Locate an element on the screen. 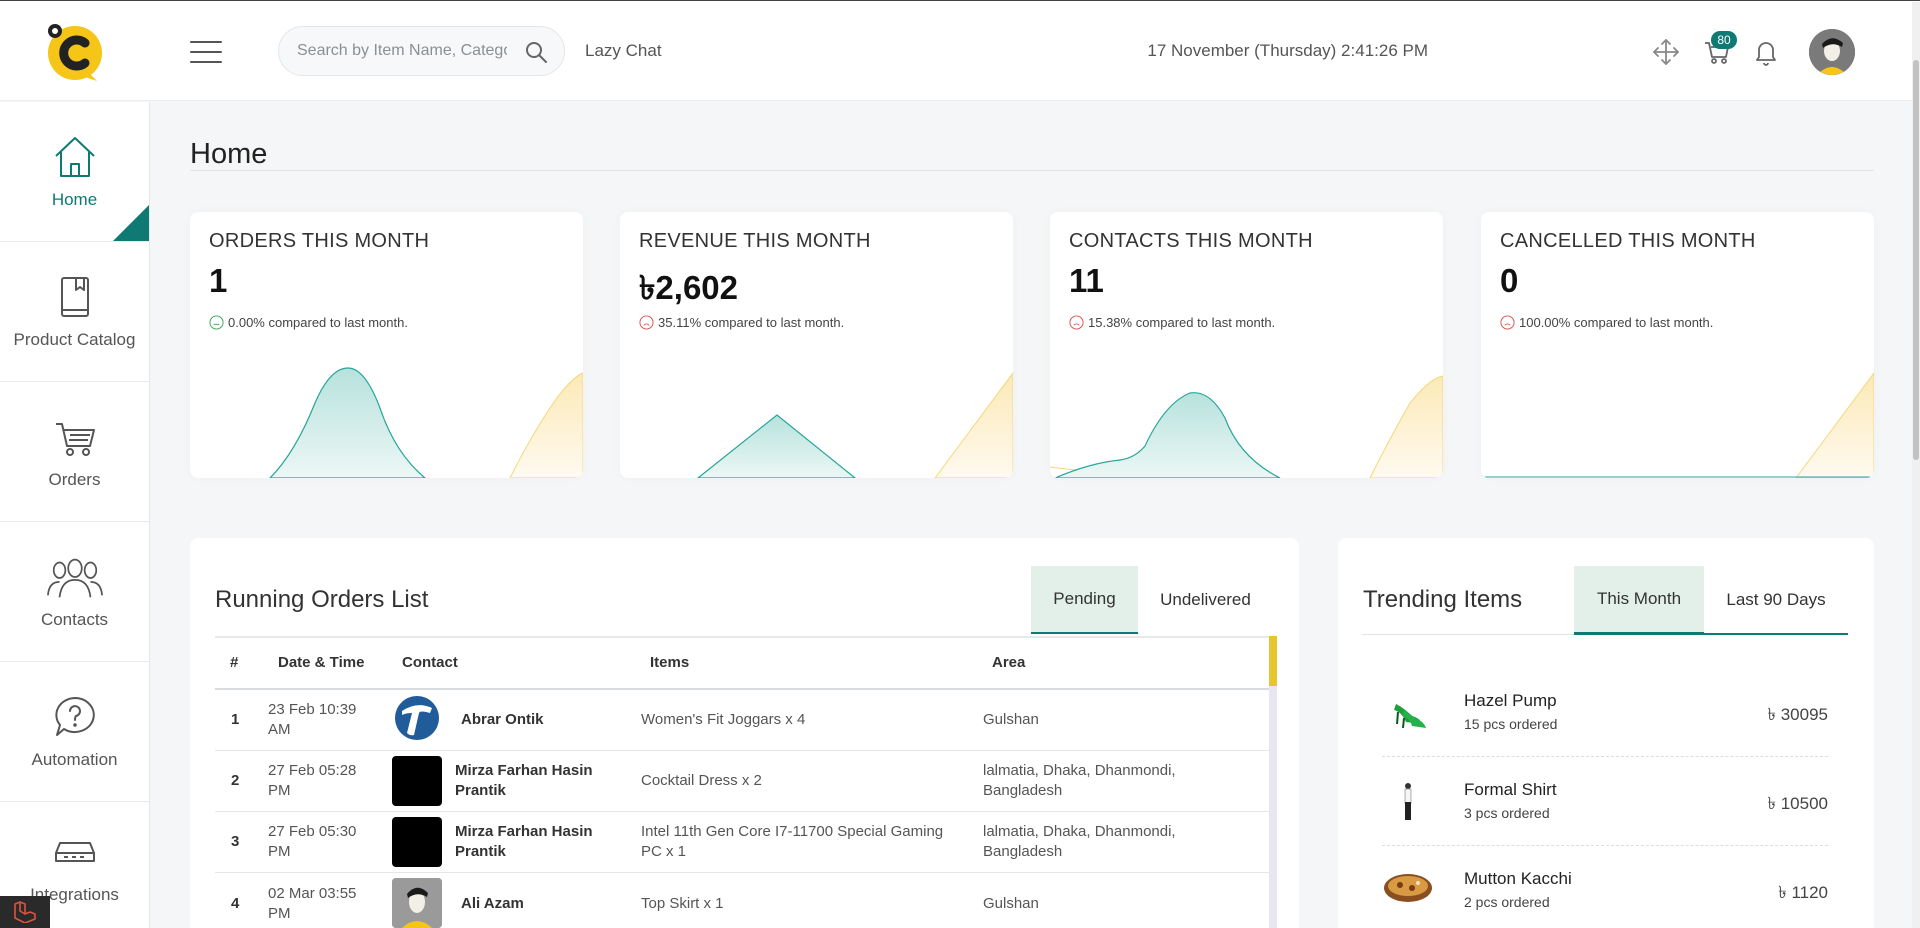  panel-title: Trending Items is located at coordinates (1443, 599).